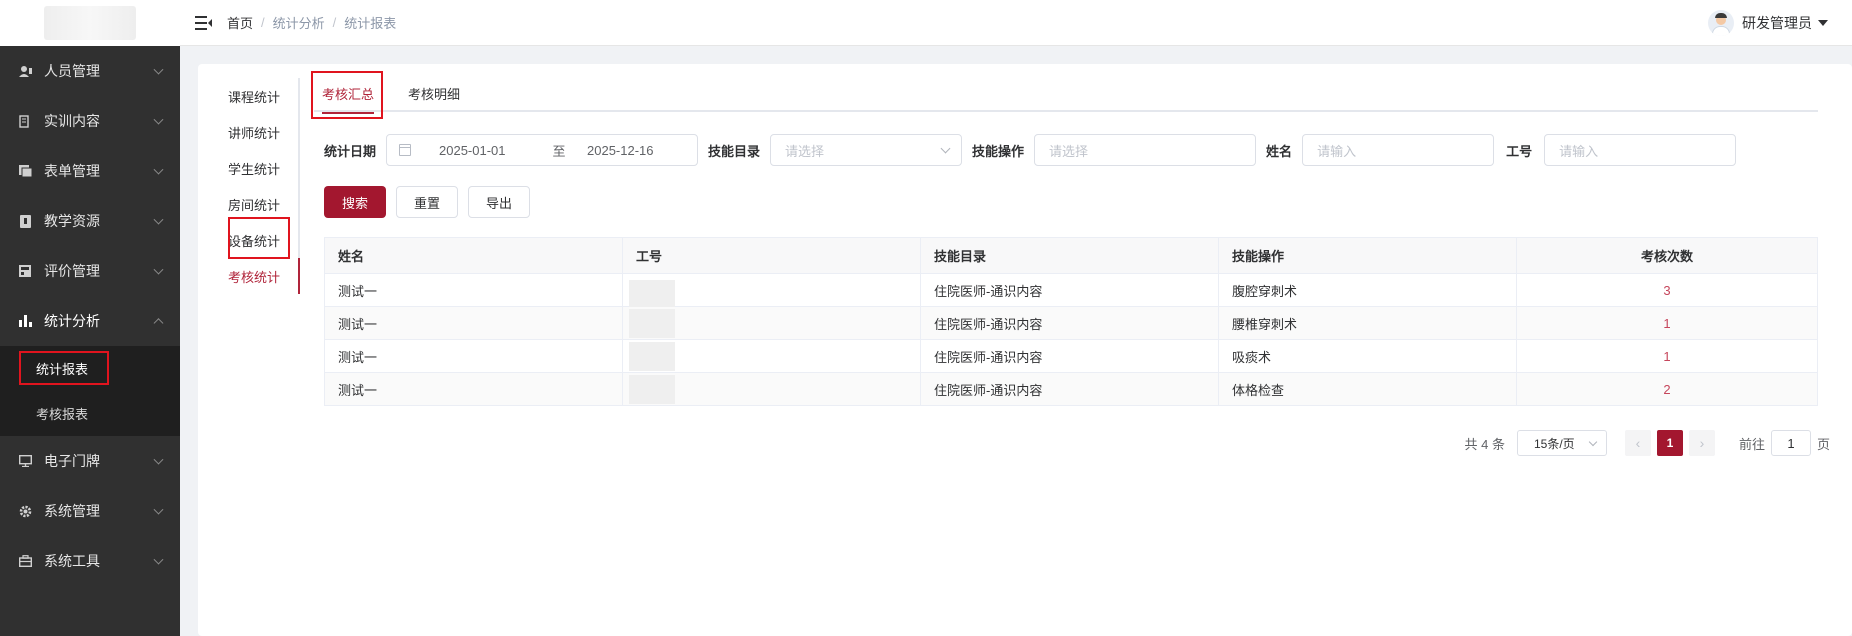  Describe the element at coordinates (1519, 151) in the screenshot. I see `job-no-label: 工号` at that location.